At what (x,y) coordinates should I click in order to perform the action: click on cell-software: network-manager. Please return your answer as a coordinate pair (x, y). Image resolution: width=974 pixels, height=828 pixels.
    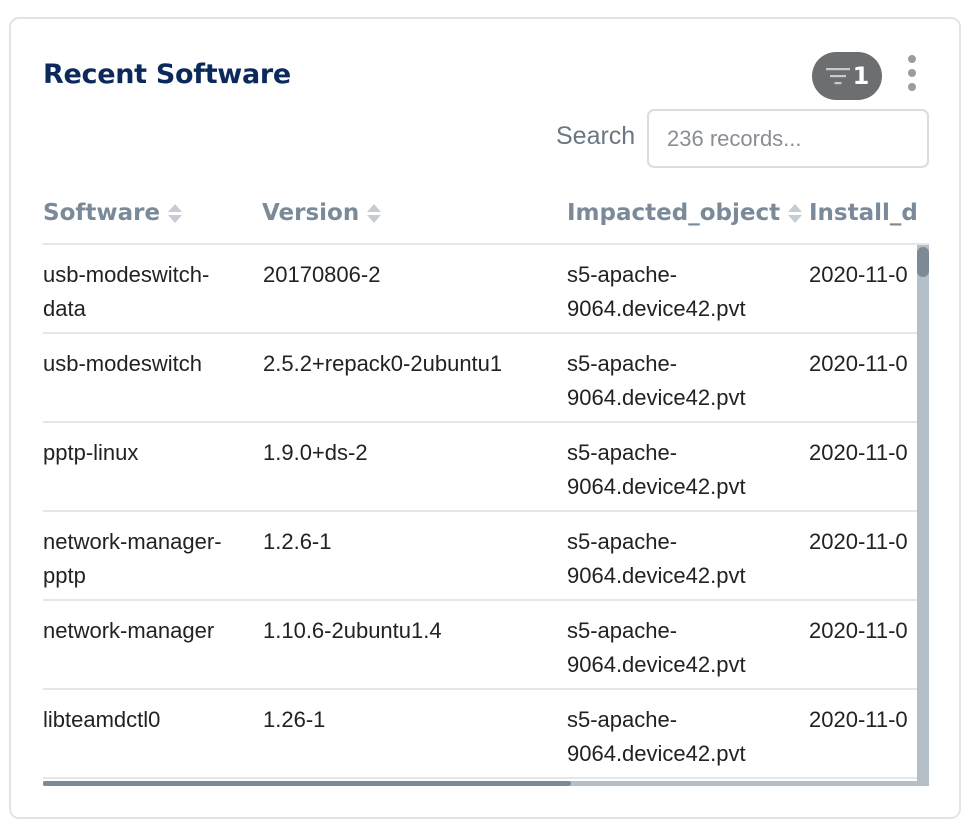
    Looking at the image, I should click on (129, 630).